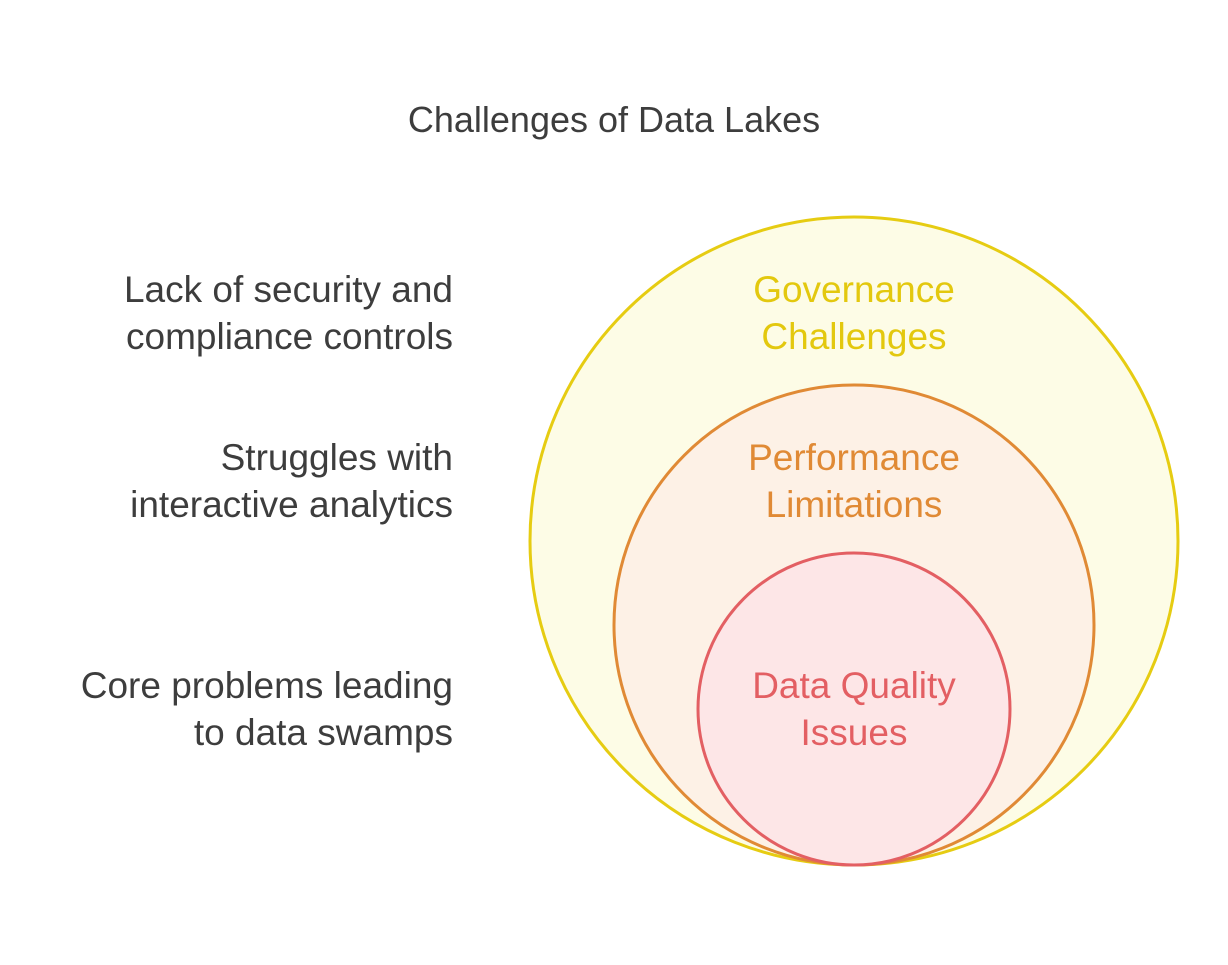 The width and height of the screenshot is (1228, 965). I want to click on governance-description-line: compliance controls, so click(289, 336).